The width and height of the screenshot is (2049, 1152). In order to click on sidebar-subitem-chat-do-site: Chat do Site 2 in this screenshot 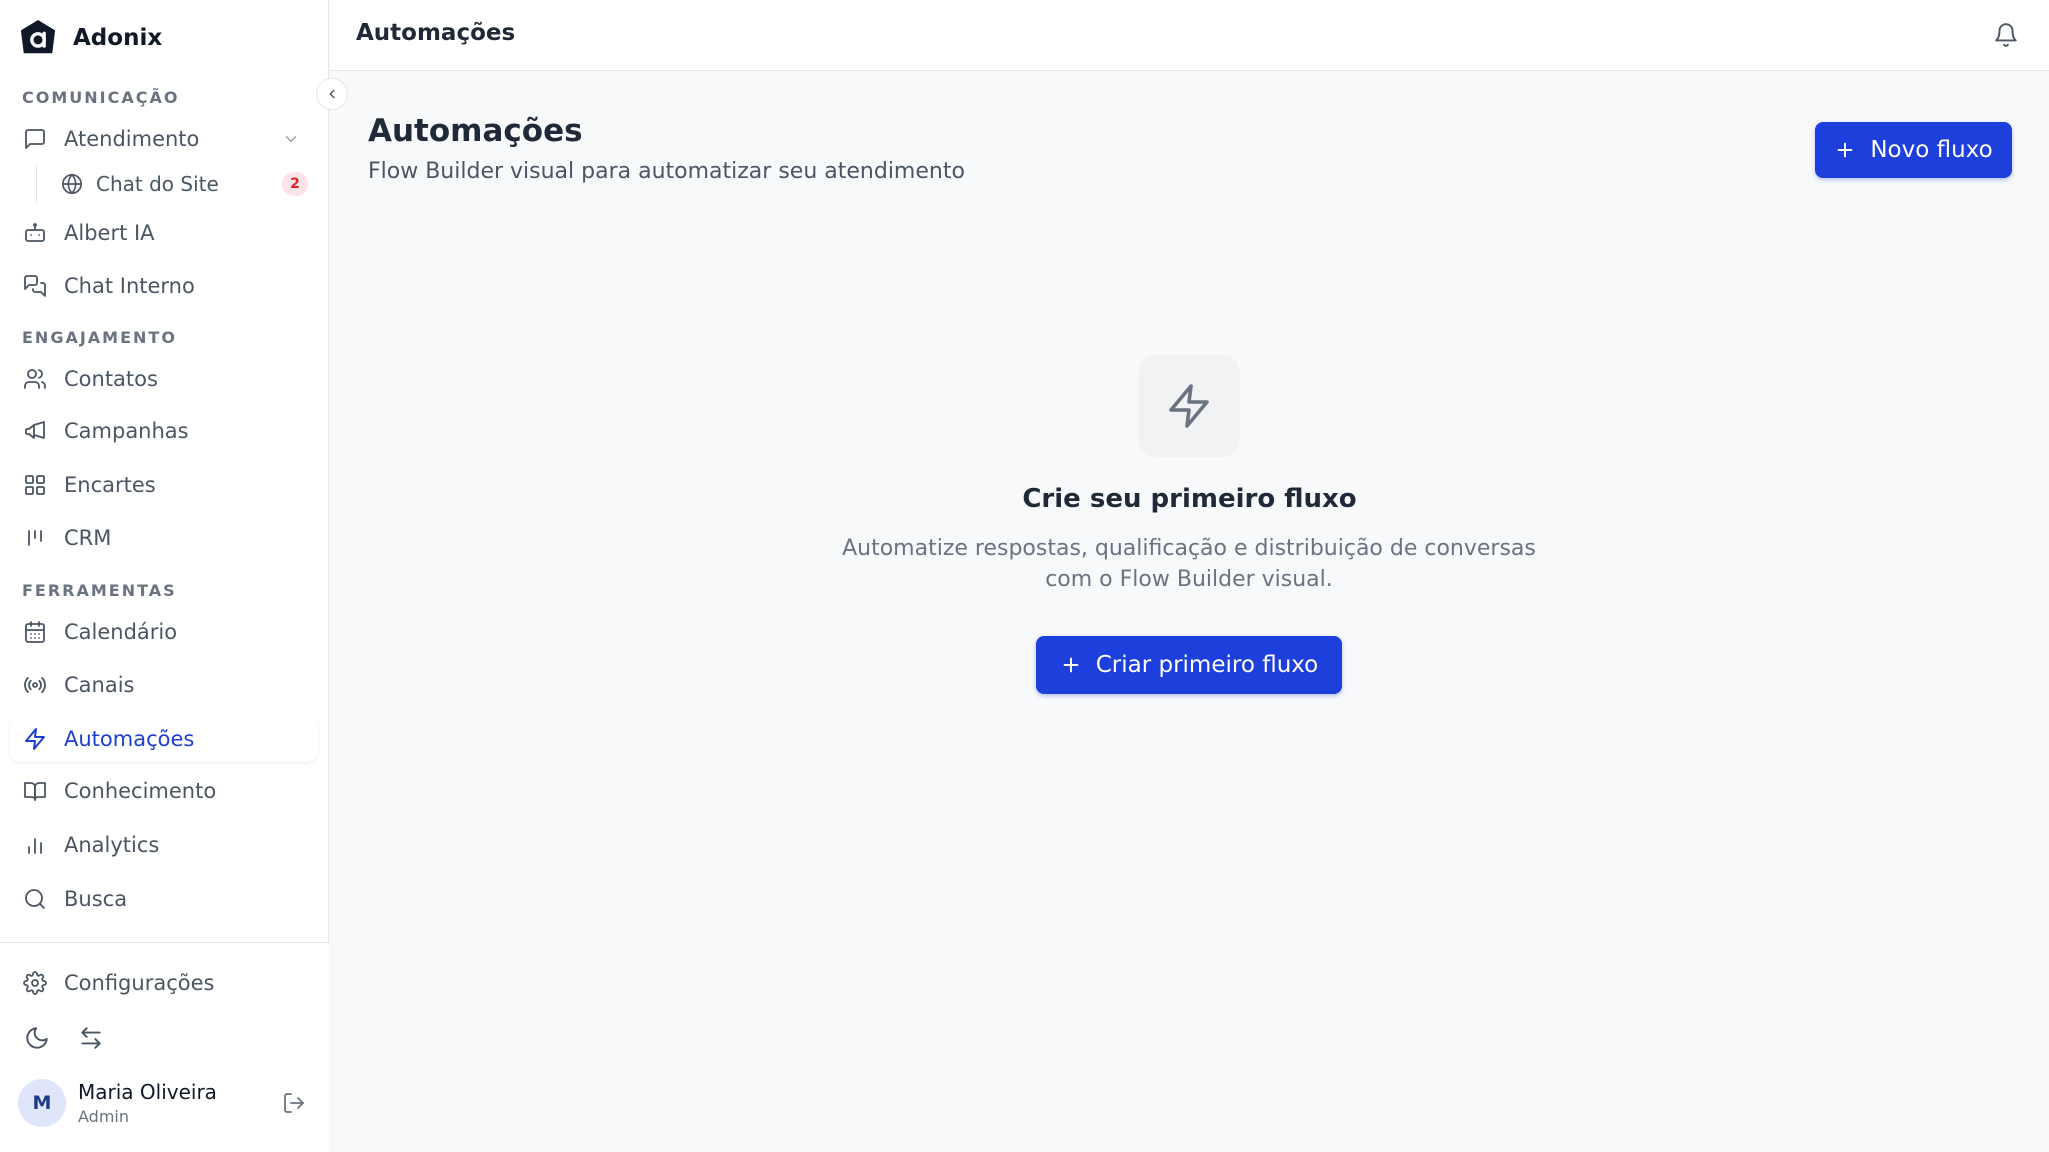, I will do `click(176, 184)`.